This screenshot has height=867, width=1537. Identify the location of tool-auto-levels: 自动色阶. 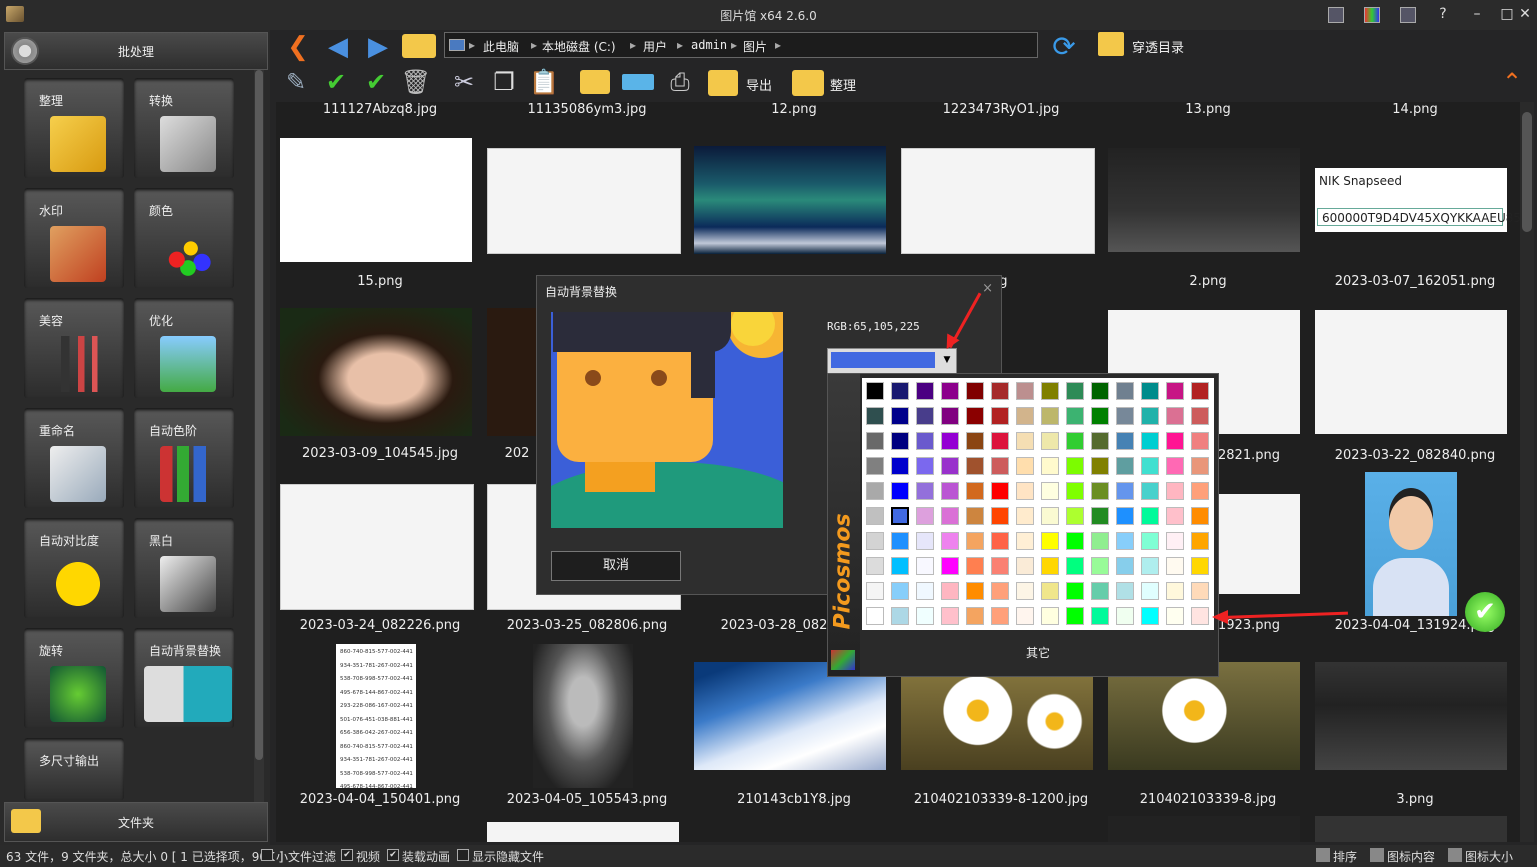
(184, 458).